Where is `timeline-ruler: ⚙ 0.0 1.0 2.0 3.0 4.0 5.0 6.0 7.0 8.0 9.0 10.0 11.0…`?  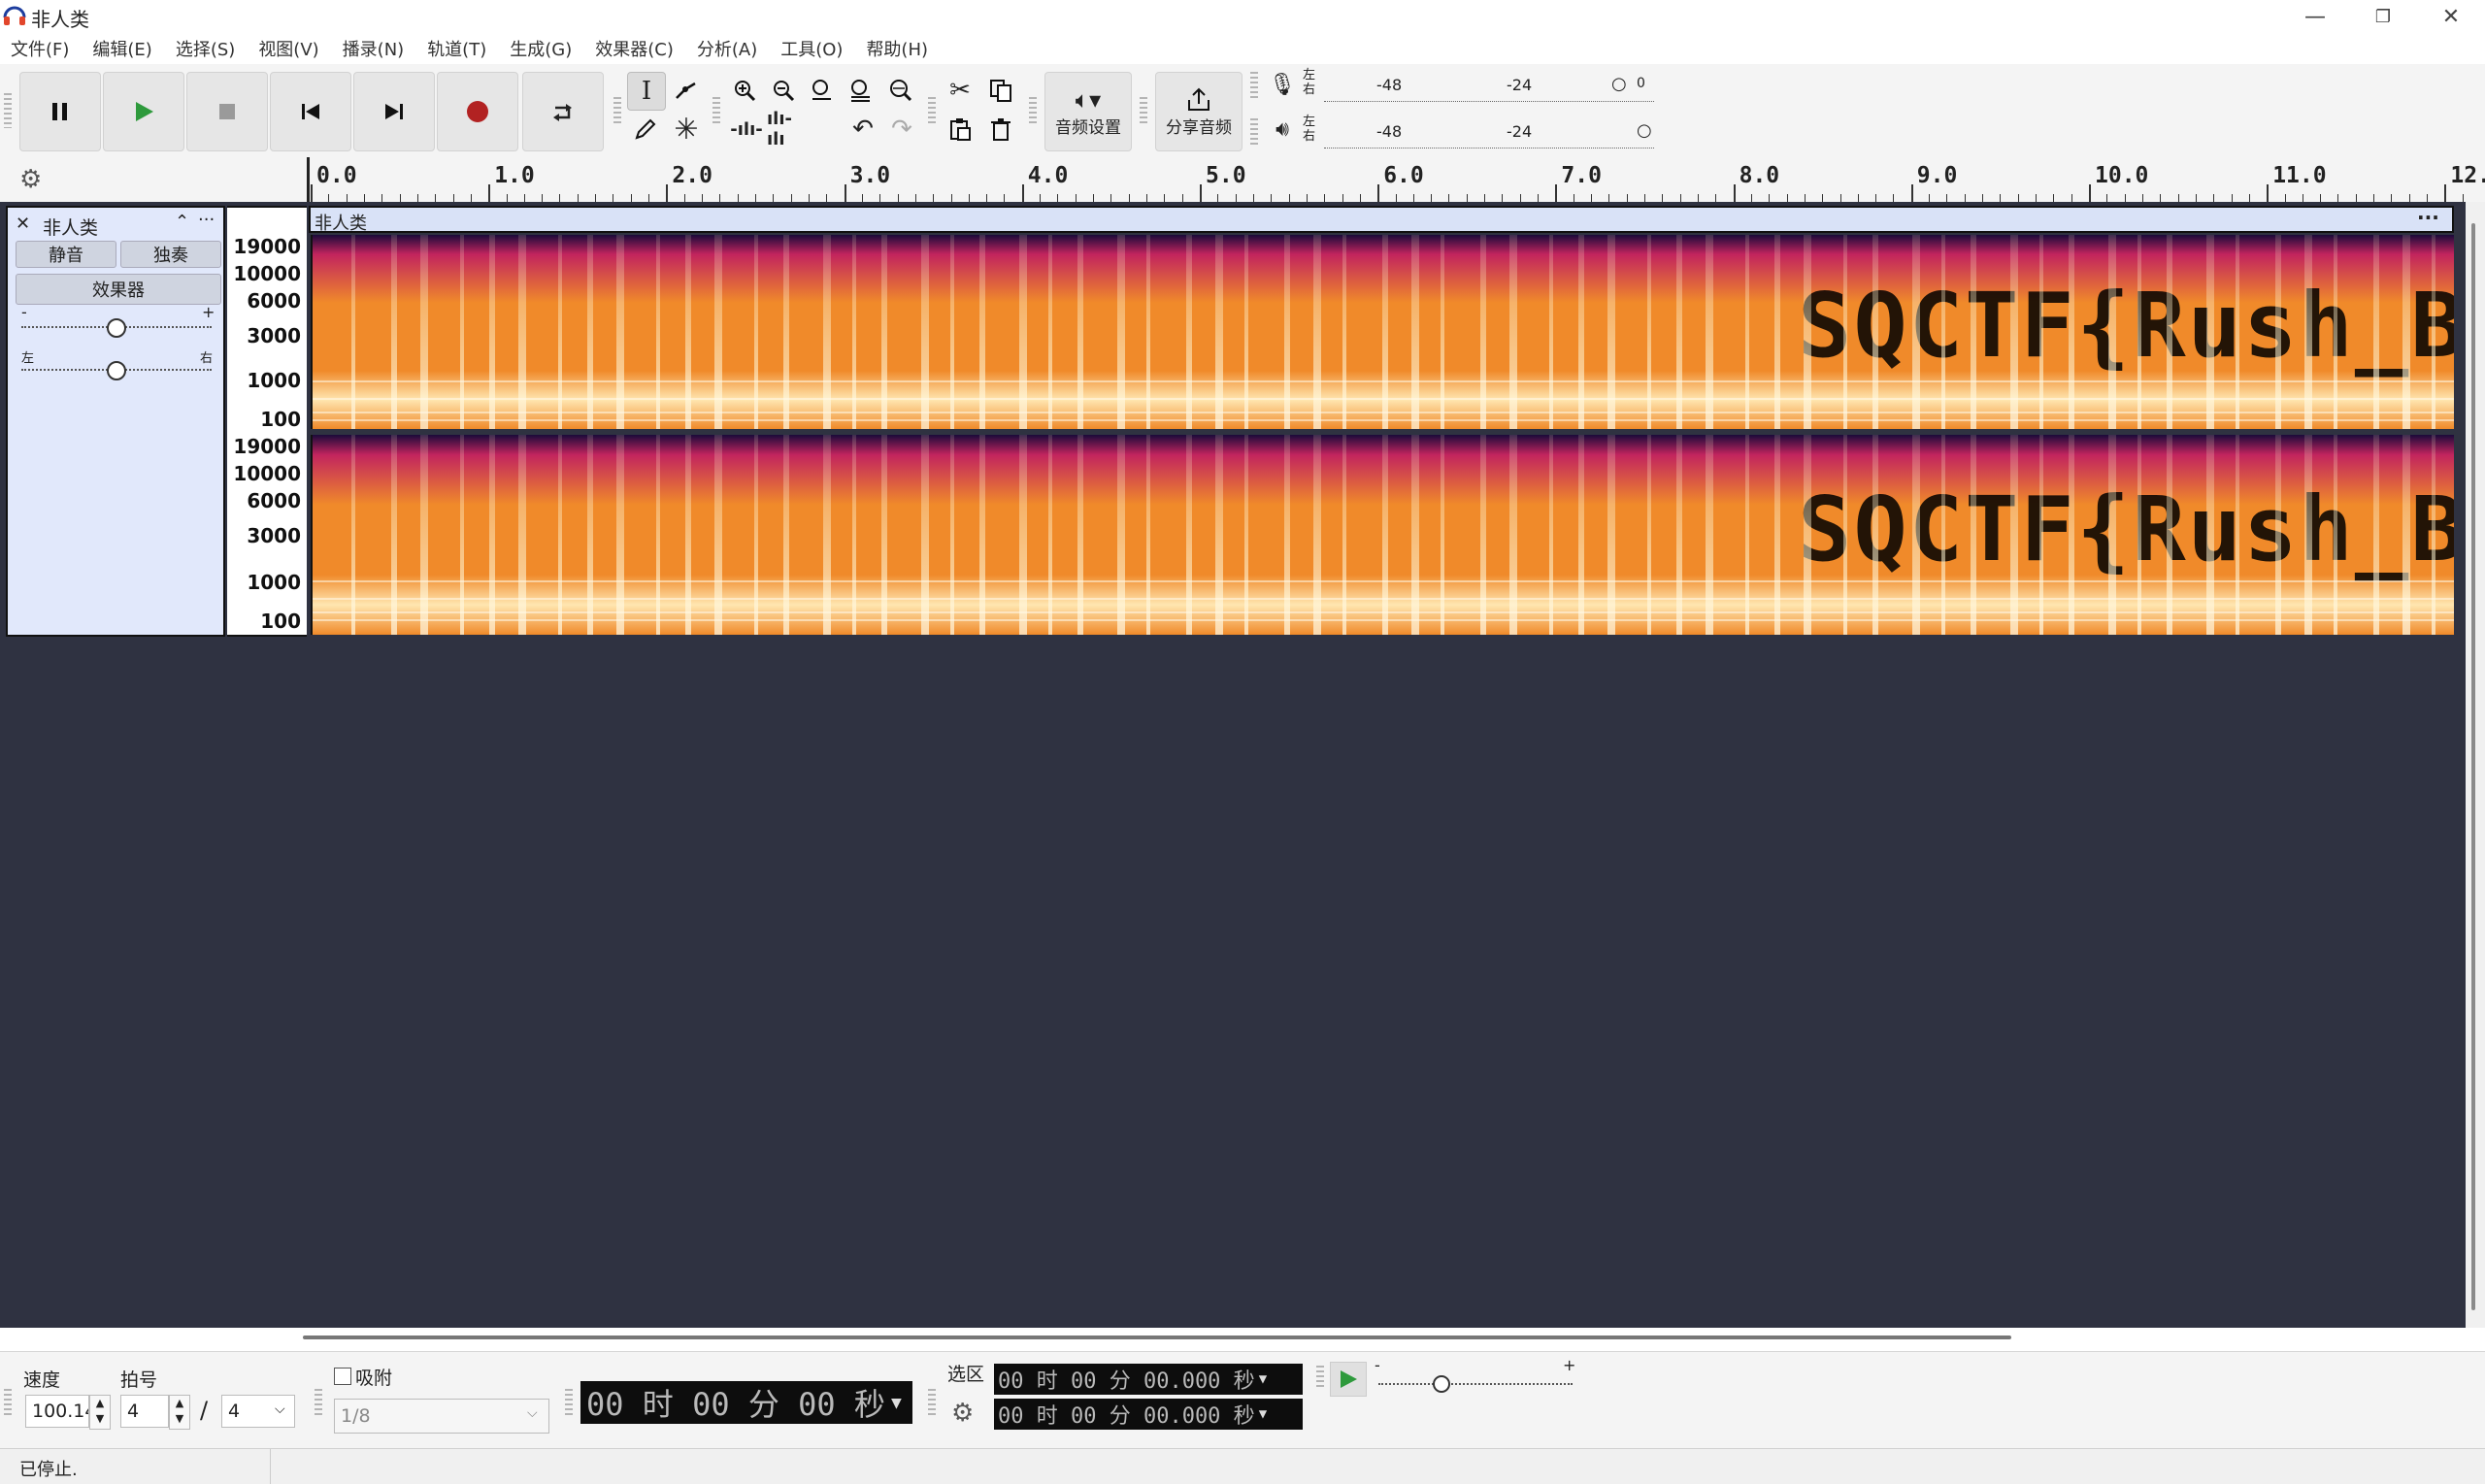
timeline-ruler: ⚙ 0.0 1.0 2.0 3.0 4.0 5.0 6.0 7.0 8.0 9.0 10.0 11.0… is located at coordinates (1242, 180).